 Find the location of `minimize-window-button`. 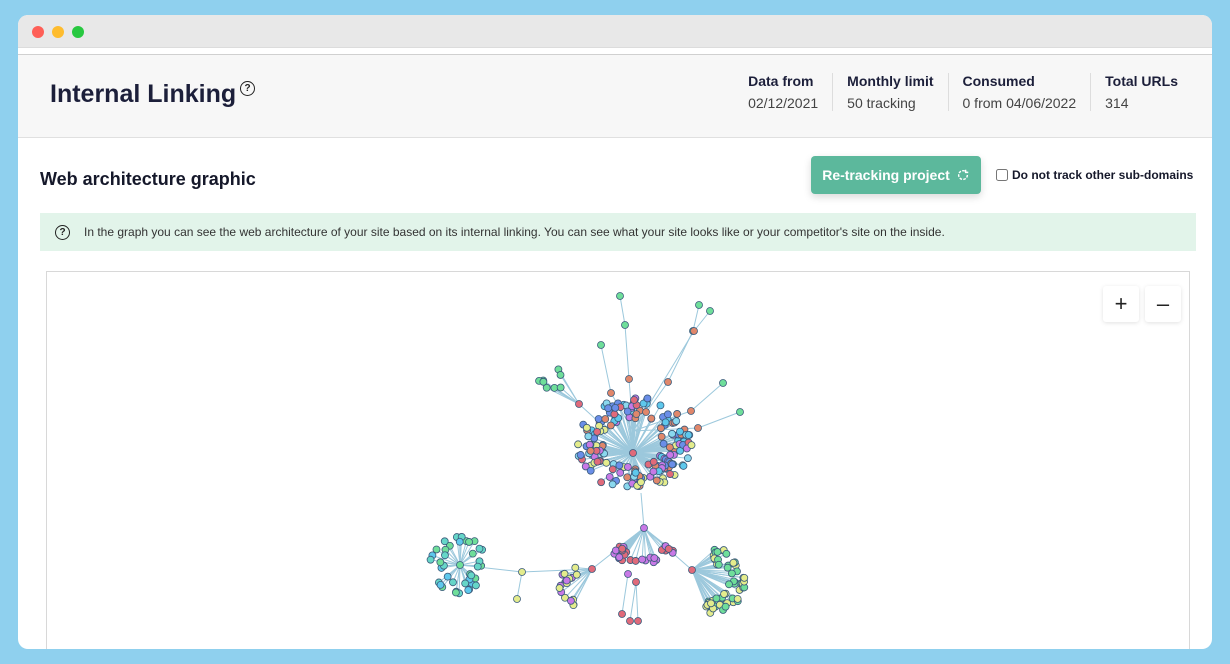

minimize-window-button is located at coordinates (58, 32).